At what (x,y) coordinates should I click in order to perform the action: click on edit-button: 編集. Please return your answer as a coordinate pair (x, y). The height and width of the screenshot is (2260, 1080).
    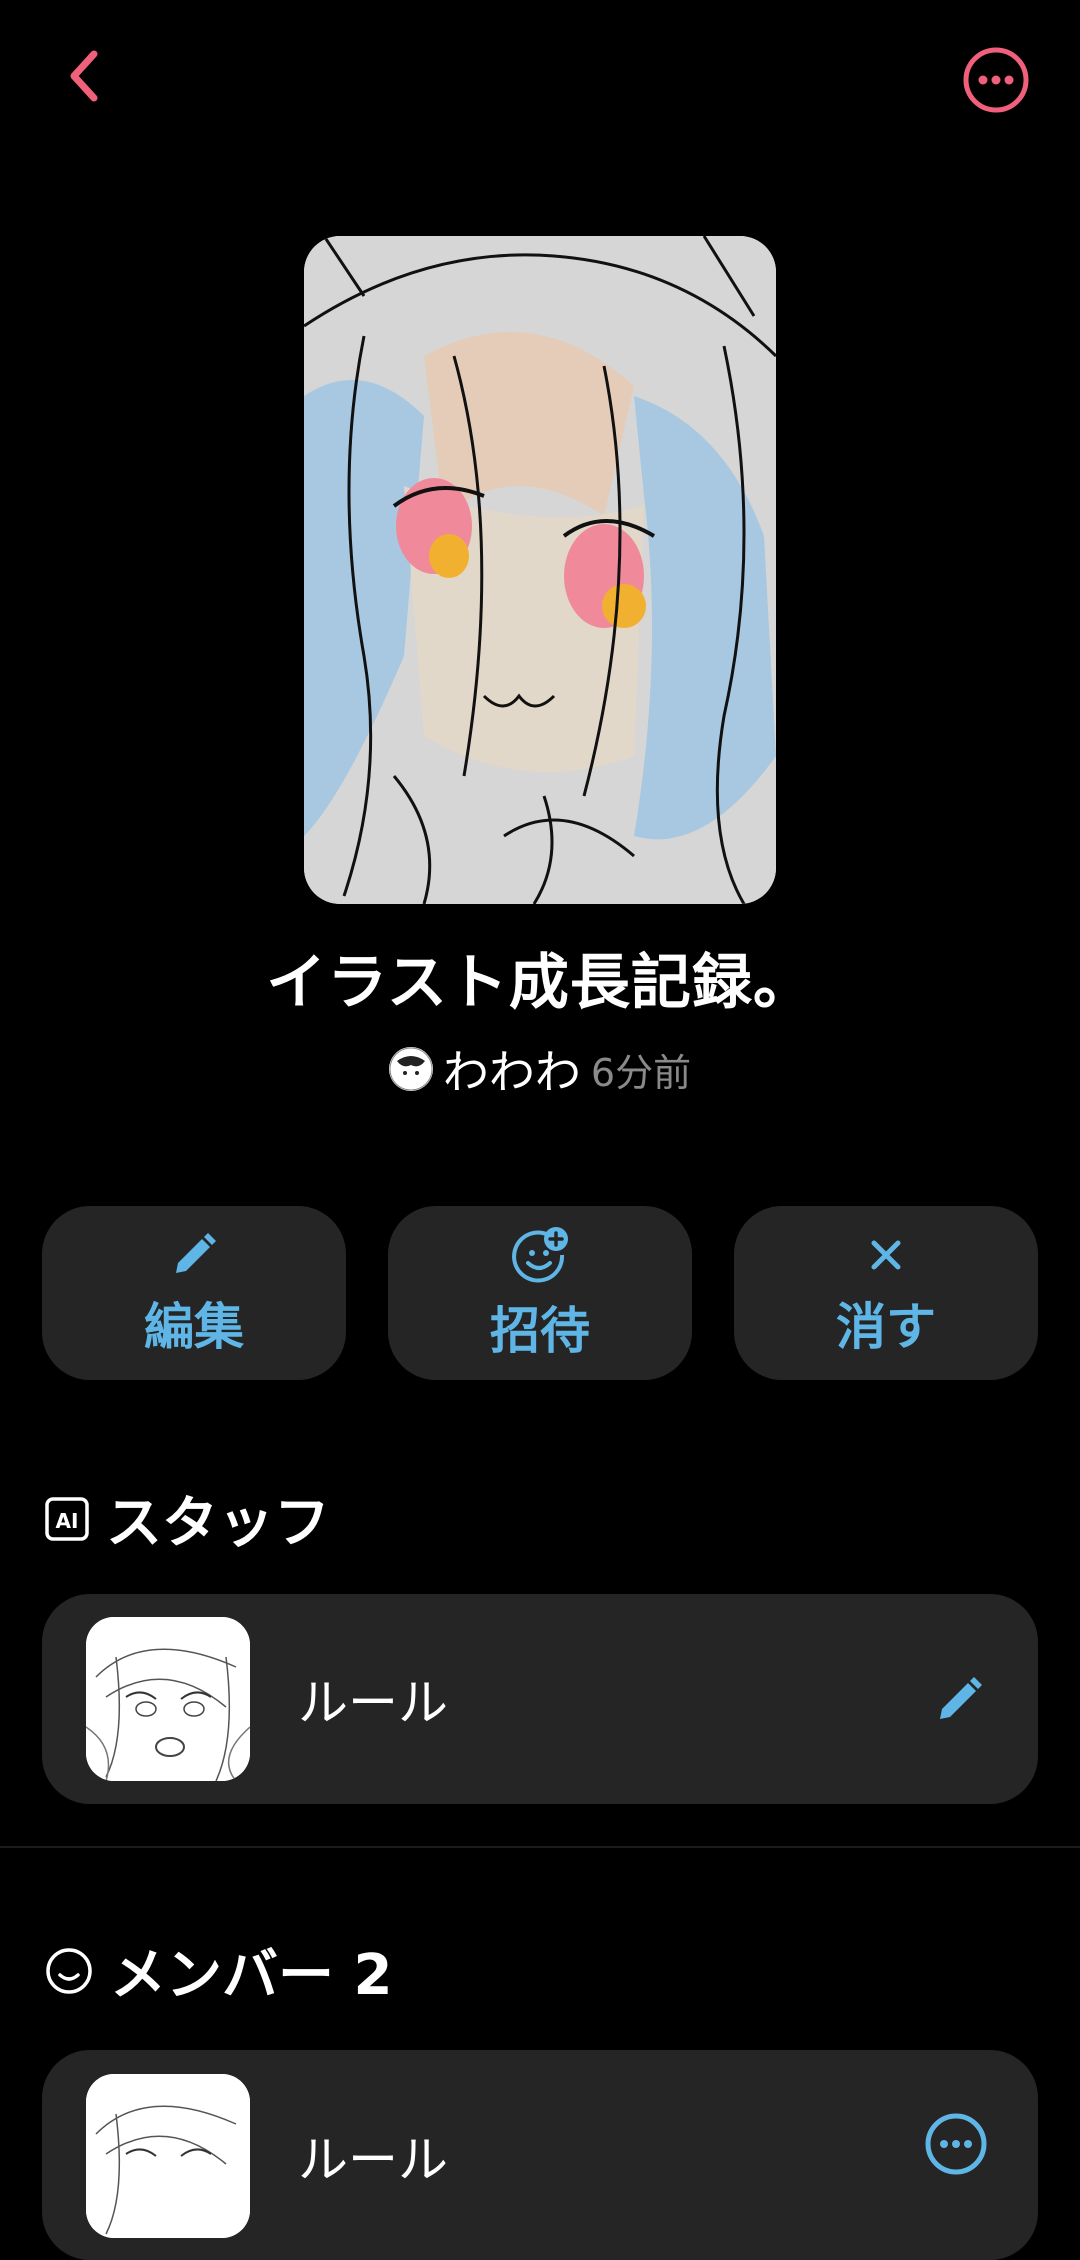
    Looking at the image, I should click on (194, 1293).